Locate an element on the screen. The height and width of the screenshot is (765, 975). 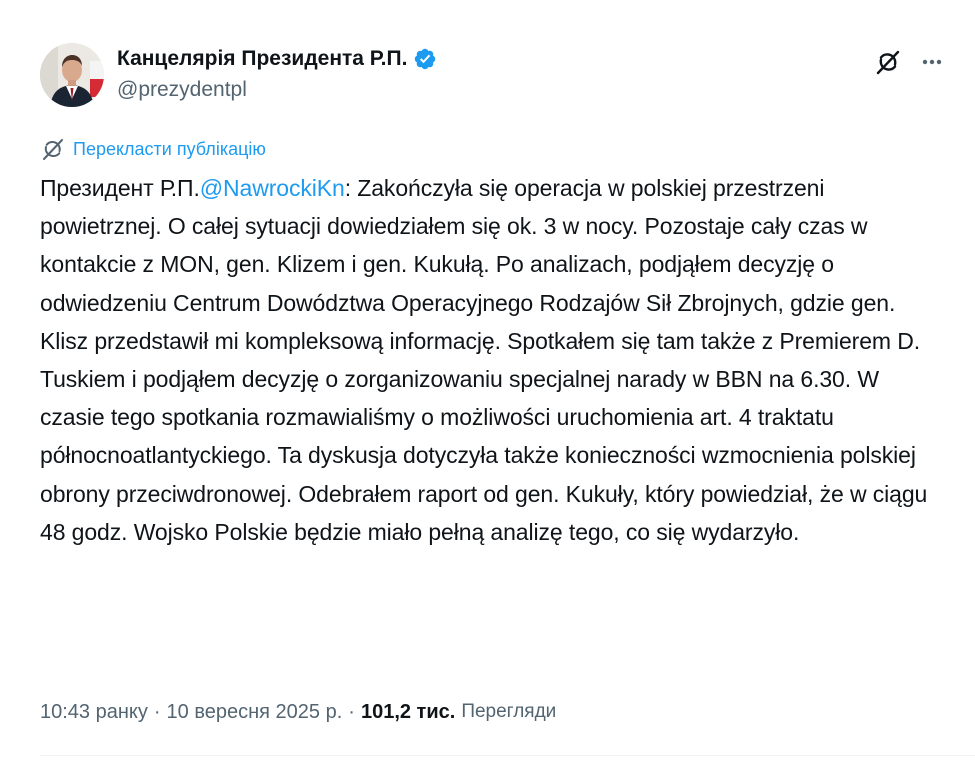
translate-post-label: Перекласти публікацію is located at coordinates (169, 148).